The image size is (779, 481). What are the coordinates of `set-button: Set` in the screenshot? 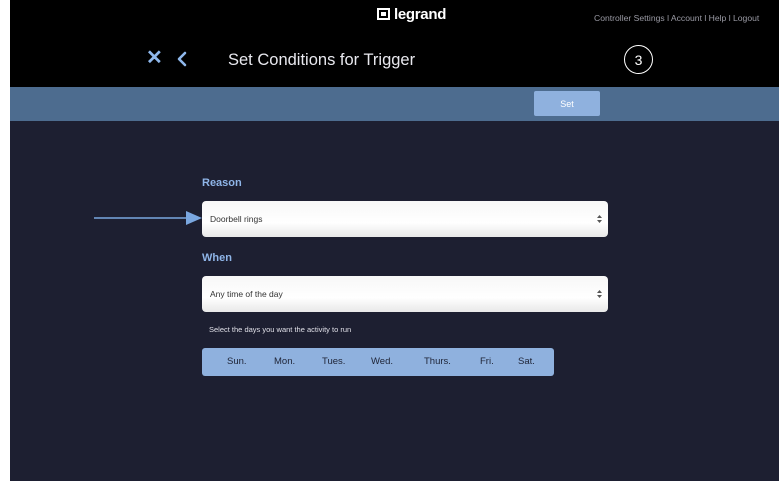 It's located at (567, 103).